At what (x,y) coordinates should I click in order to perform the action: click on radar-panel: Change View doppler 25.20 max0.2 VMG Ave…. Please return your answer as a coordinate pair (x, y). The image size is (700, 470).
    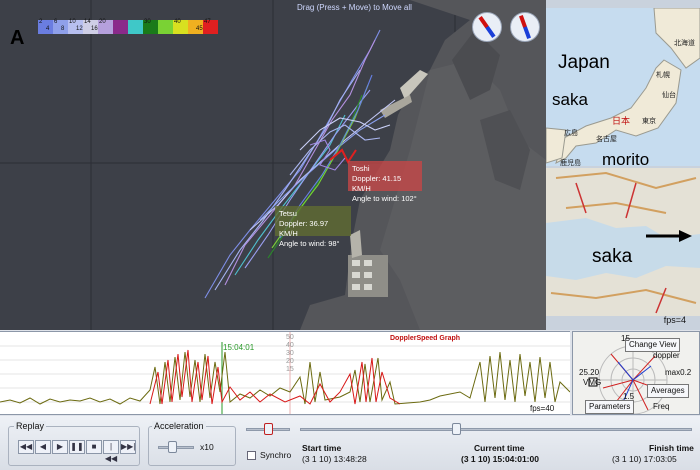
    Looking at the image, I should click on (636, 373).